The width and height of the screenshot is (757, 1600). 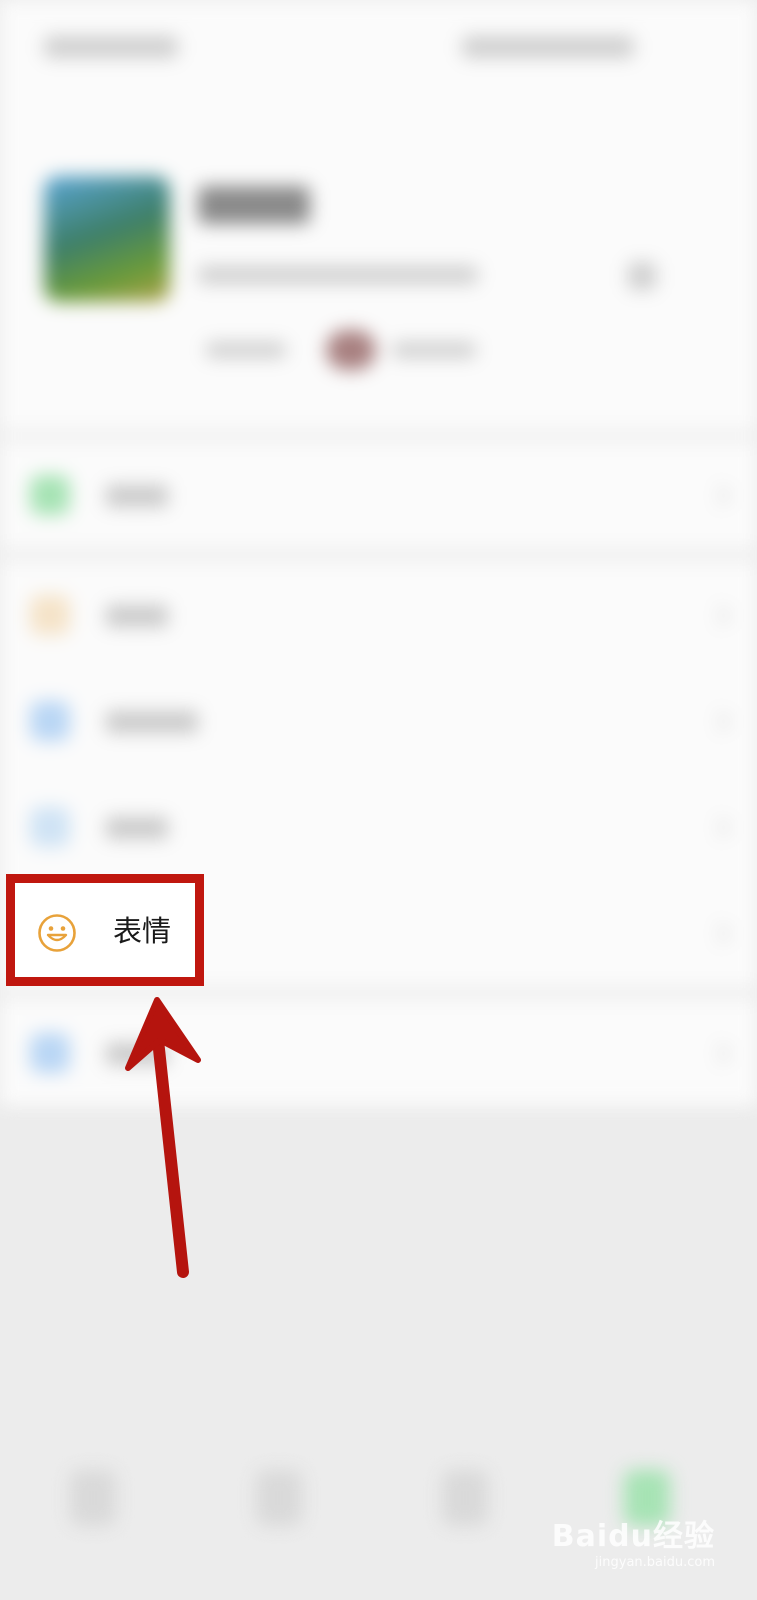 I want to click on smiley-face-icon, so click(x=57, y=933).